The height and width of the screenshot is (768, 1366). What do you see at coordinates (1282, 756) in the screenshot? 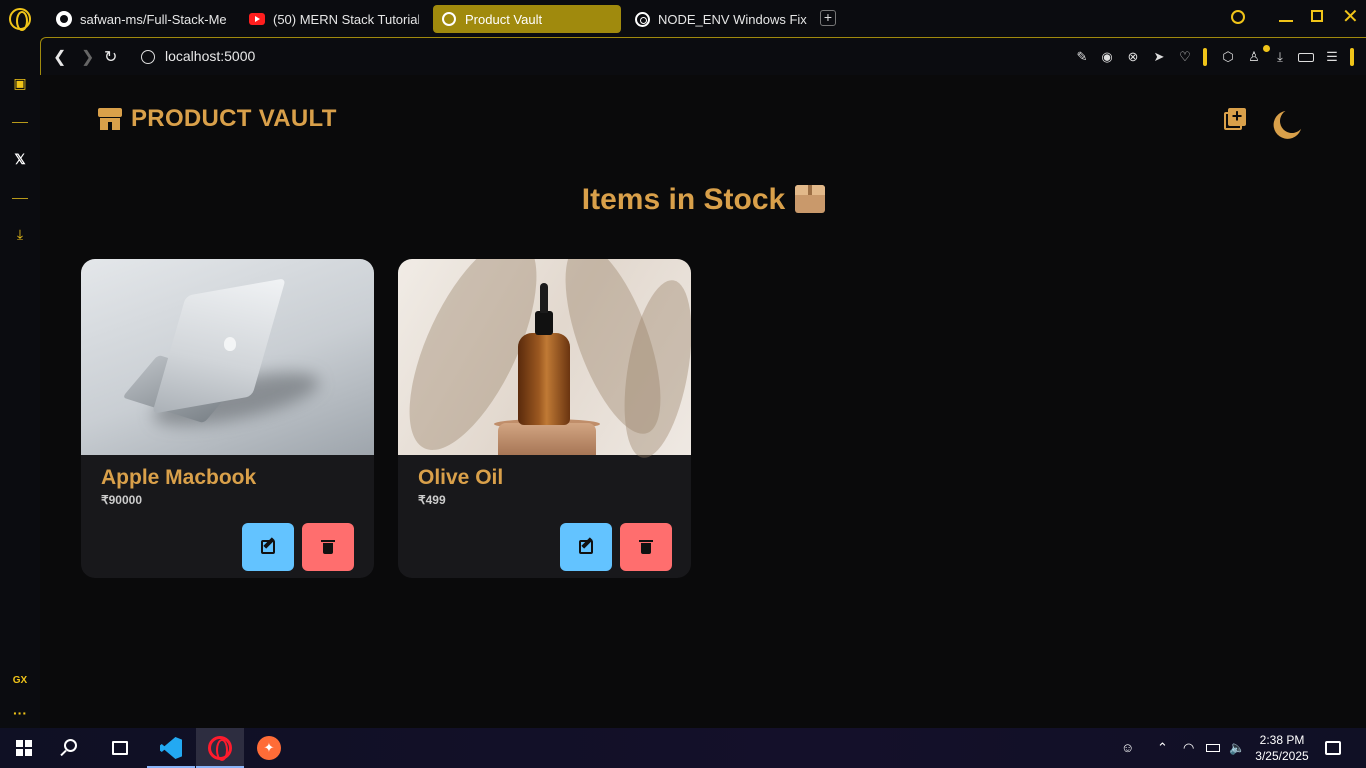
I see `clock-date: 3/25/2025` at bounding box center [1282, 756].